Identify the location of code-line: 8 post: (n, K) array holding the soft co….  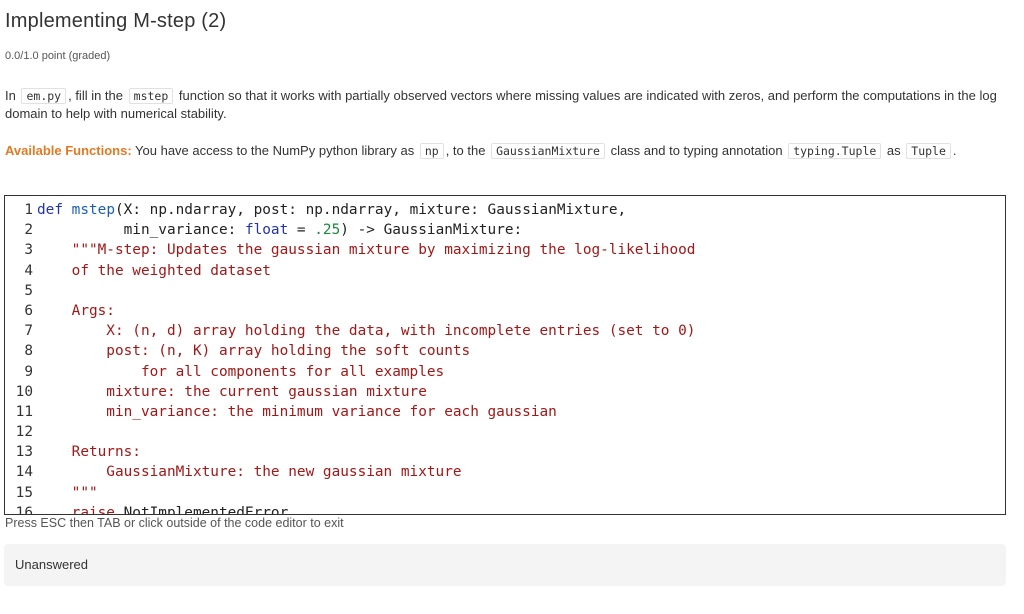
(505, 351).